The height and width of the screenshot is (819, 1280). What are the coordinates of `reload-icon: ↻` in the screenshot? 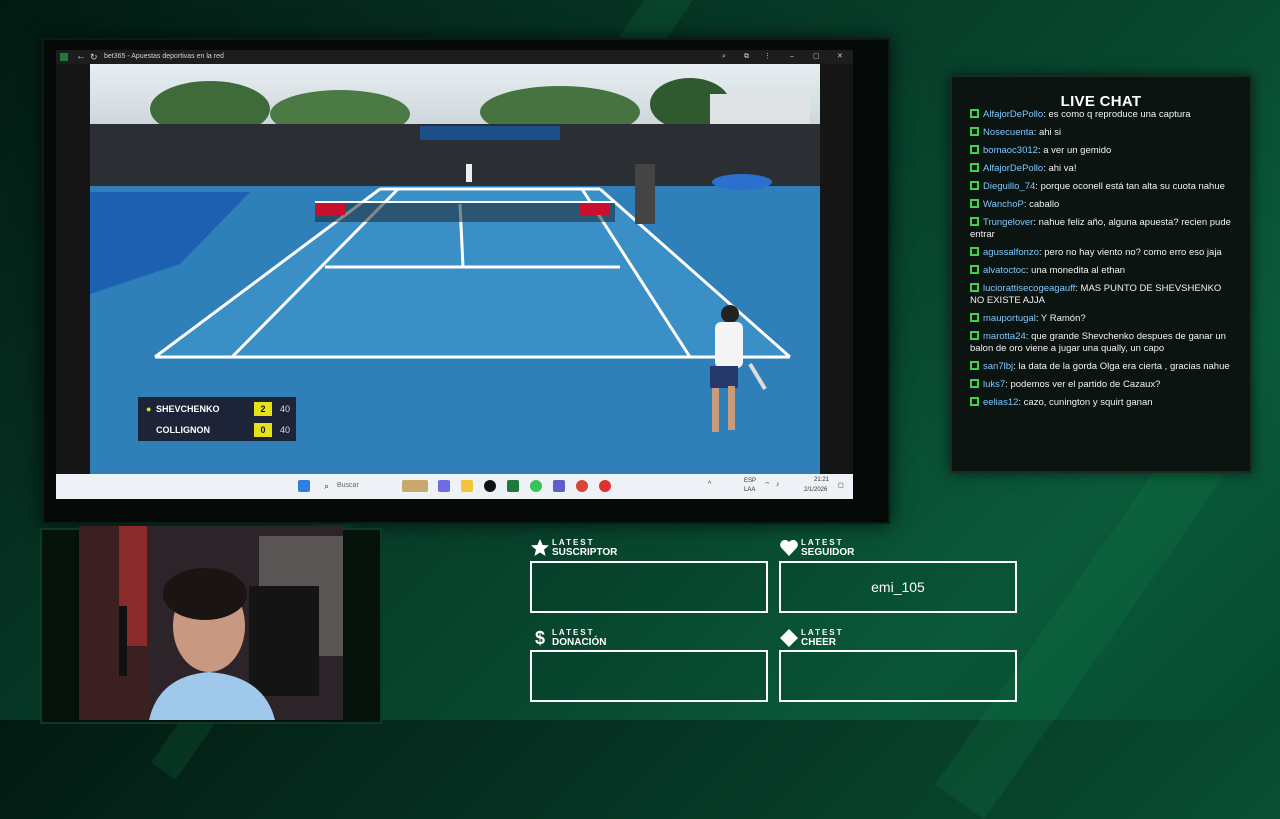 It's located at (94, 57).